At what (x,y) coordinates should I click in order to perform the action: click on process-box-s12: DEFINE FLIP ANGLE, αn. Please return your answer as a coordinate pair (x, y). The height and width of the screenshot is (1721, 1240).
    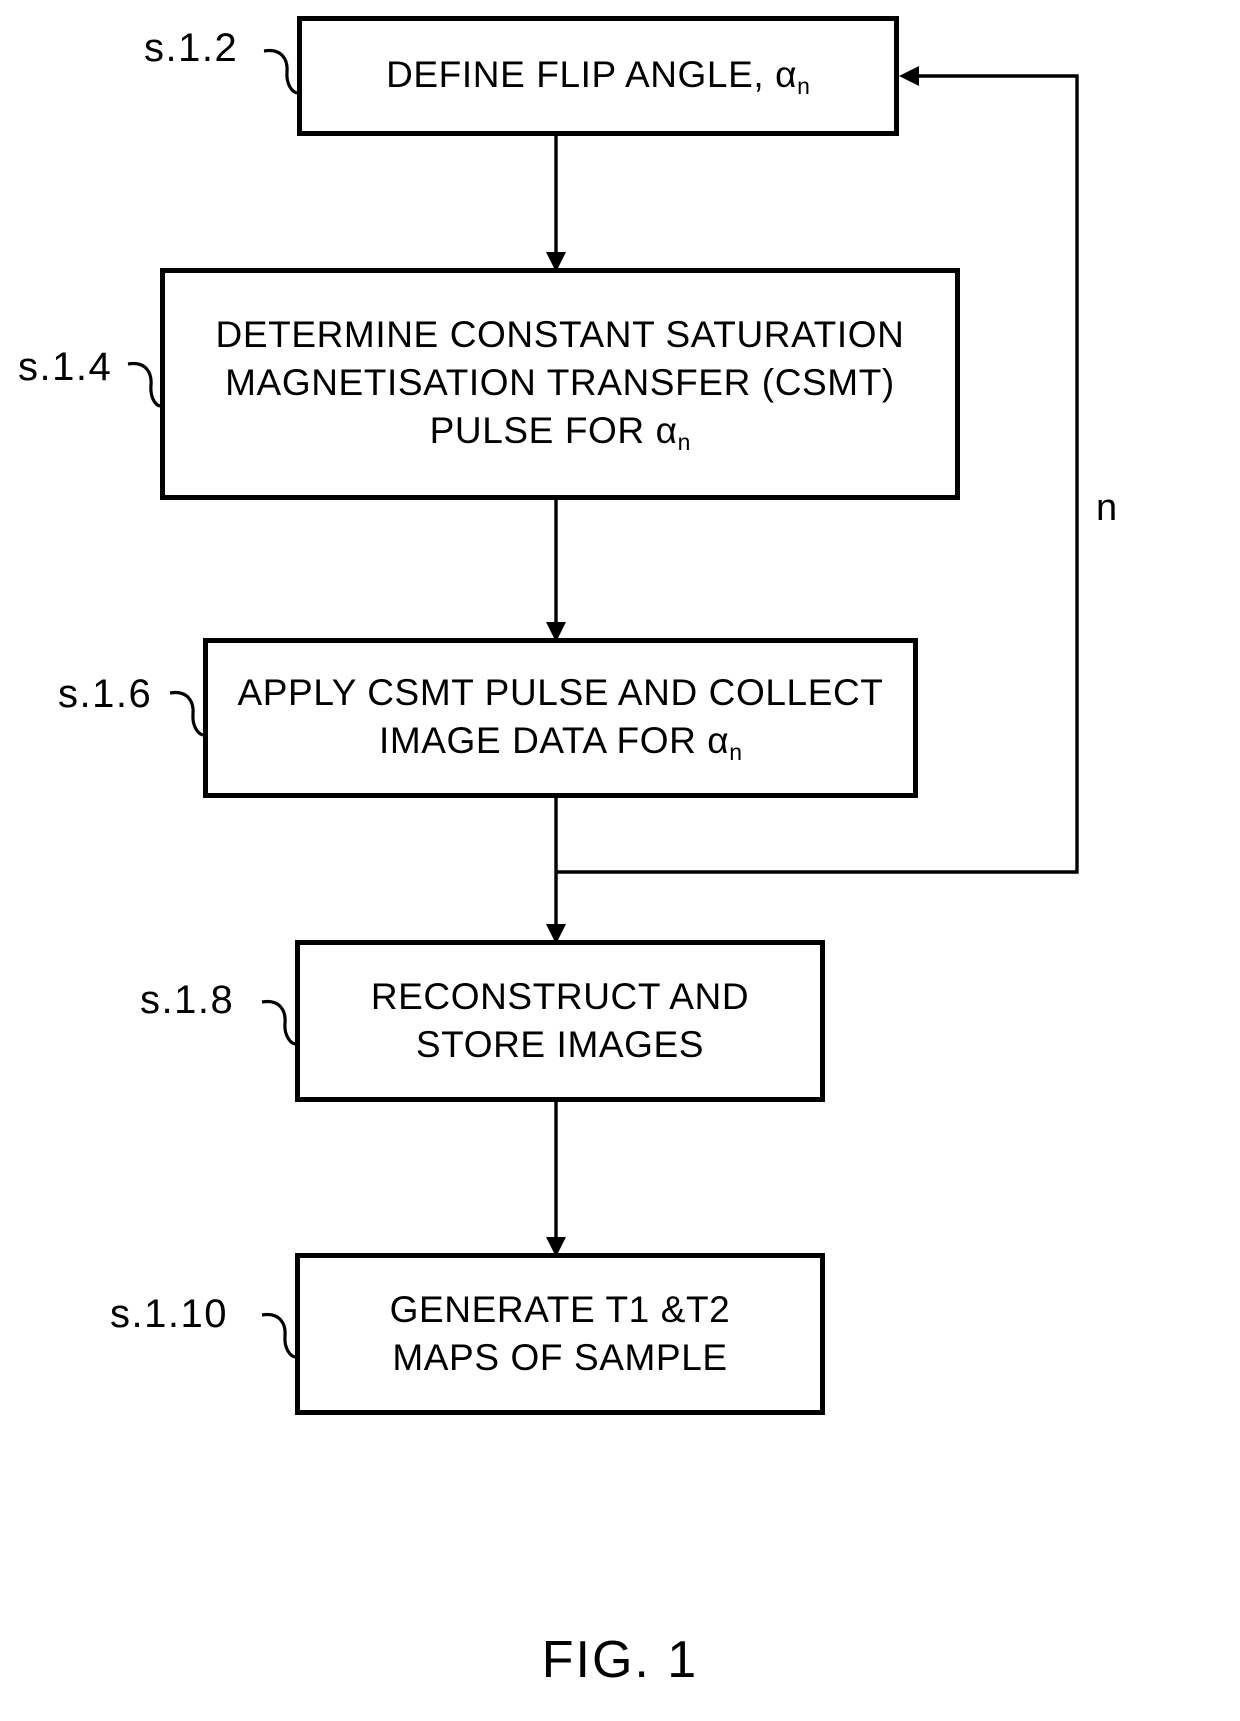
    Looking at the image, I should click on (598, 76).